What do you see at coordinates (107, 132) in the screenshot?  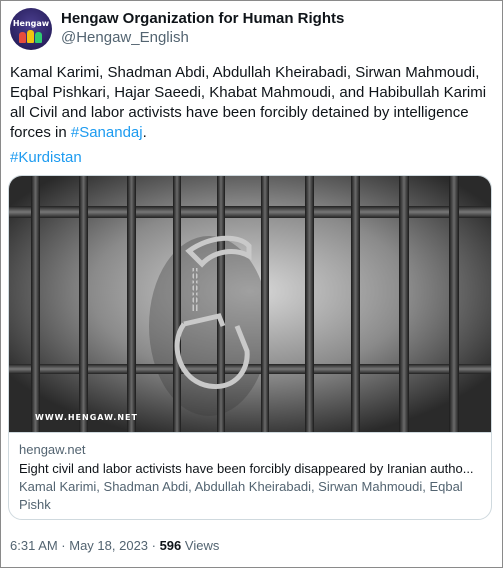 I see `hashtag-link-sanandaj: #Sanandaj` at bounding box center [107, 132].